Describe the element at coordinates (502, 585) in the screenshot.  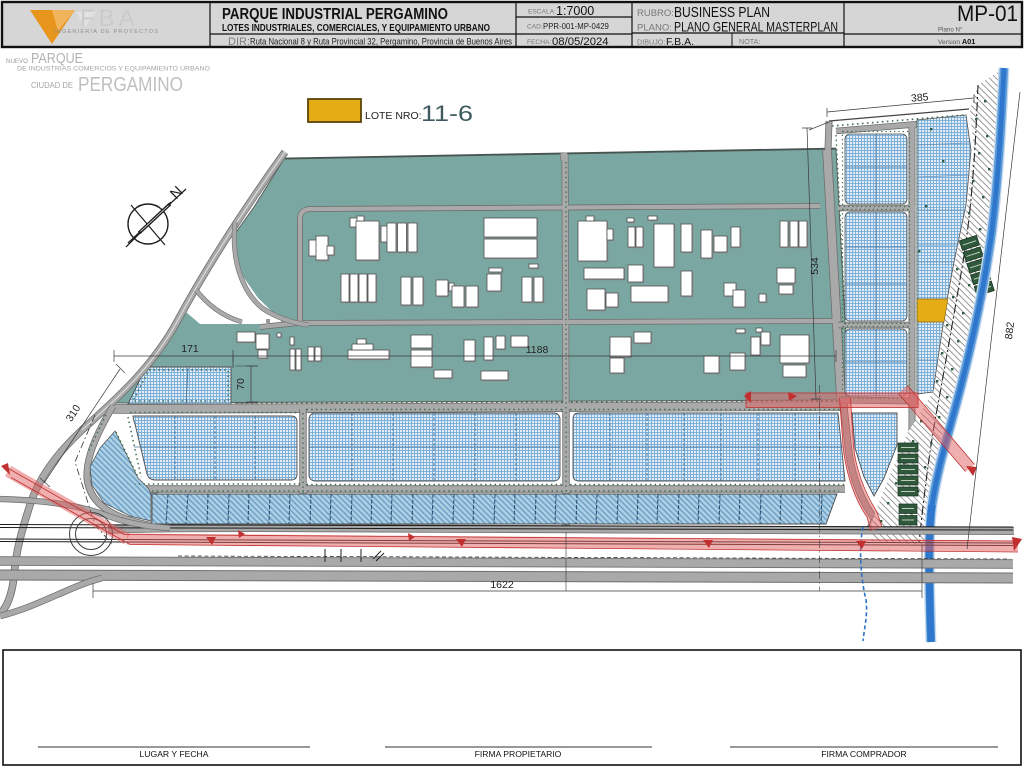
I see `svg-text: 1622` at that location.